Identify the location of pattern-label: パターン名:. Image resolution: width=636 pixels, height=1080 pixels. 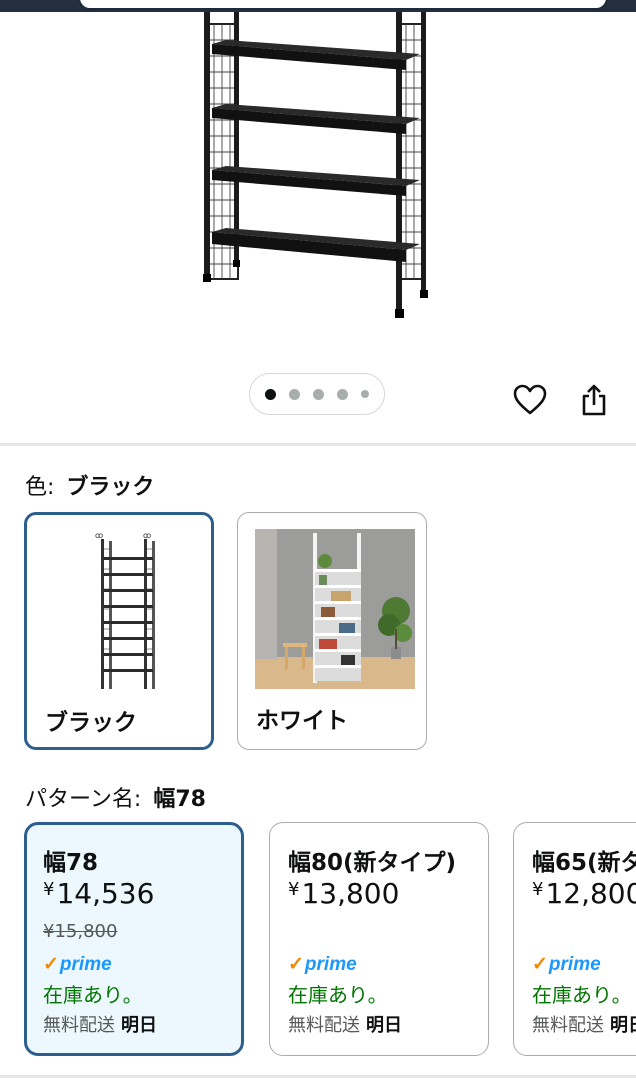
(83, 799).